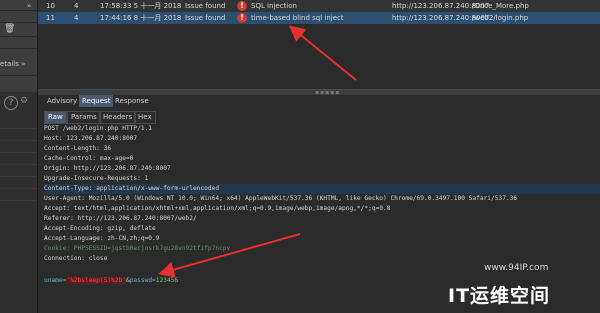 The height and width of the screenshot is (313, 600). Describe the element at coordinates (322, 53) in the screenshot. I see `arrow-to-issue` at that location.